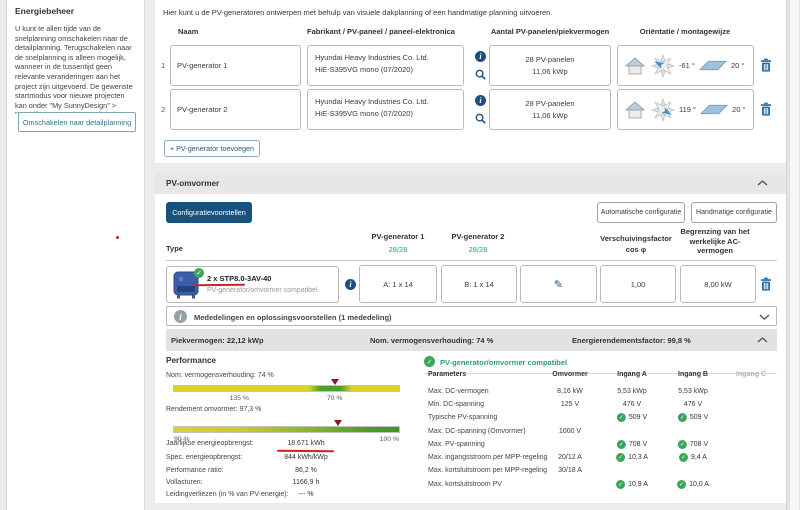 The image size is (800, 510). I want to click on param-input-b-value: 509 V, so click(699, 417).